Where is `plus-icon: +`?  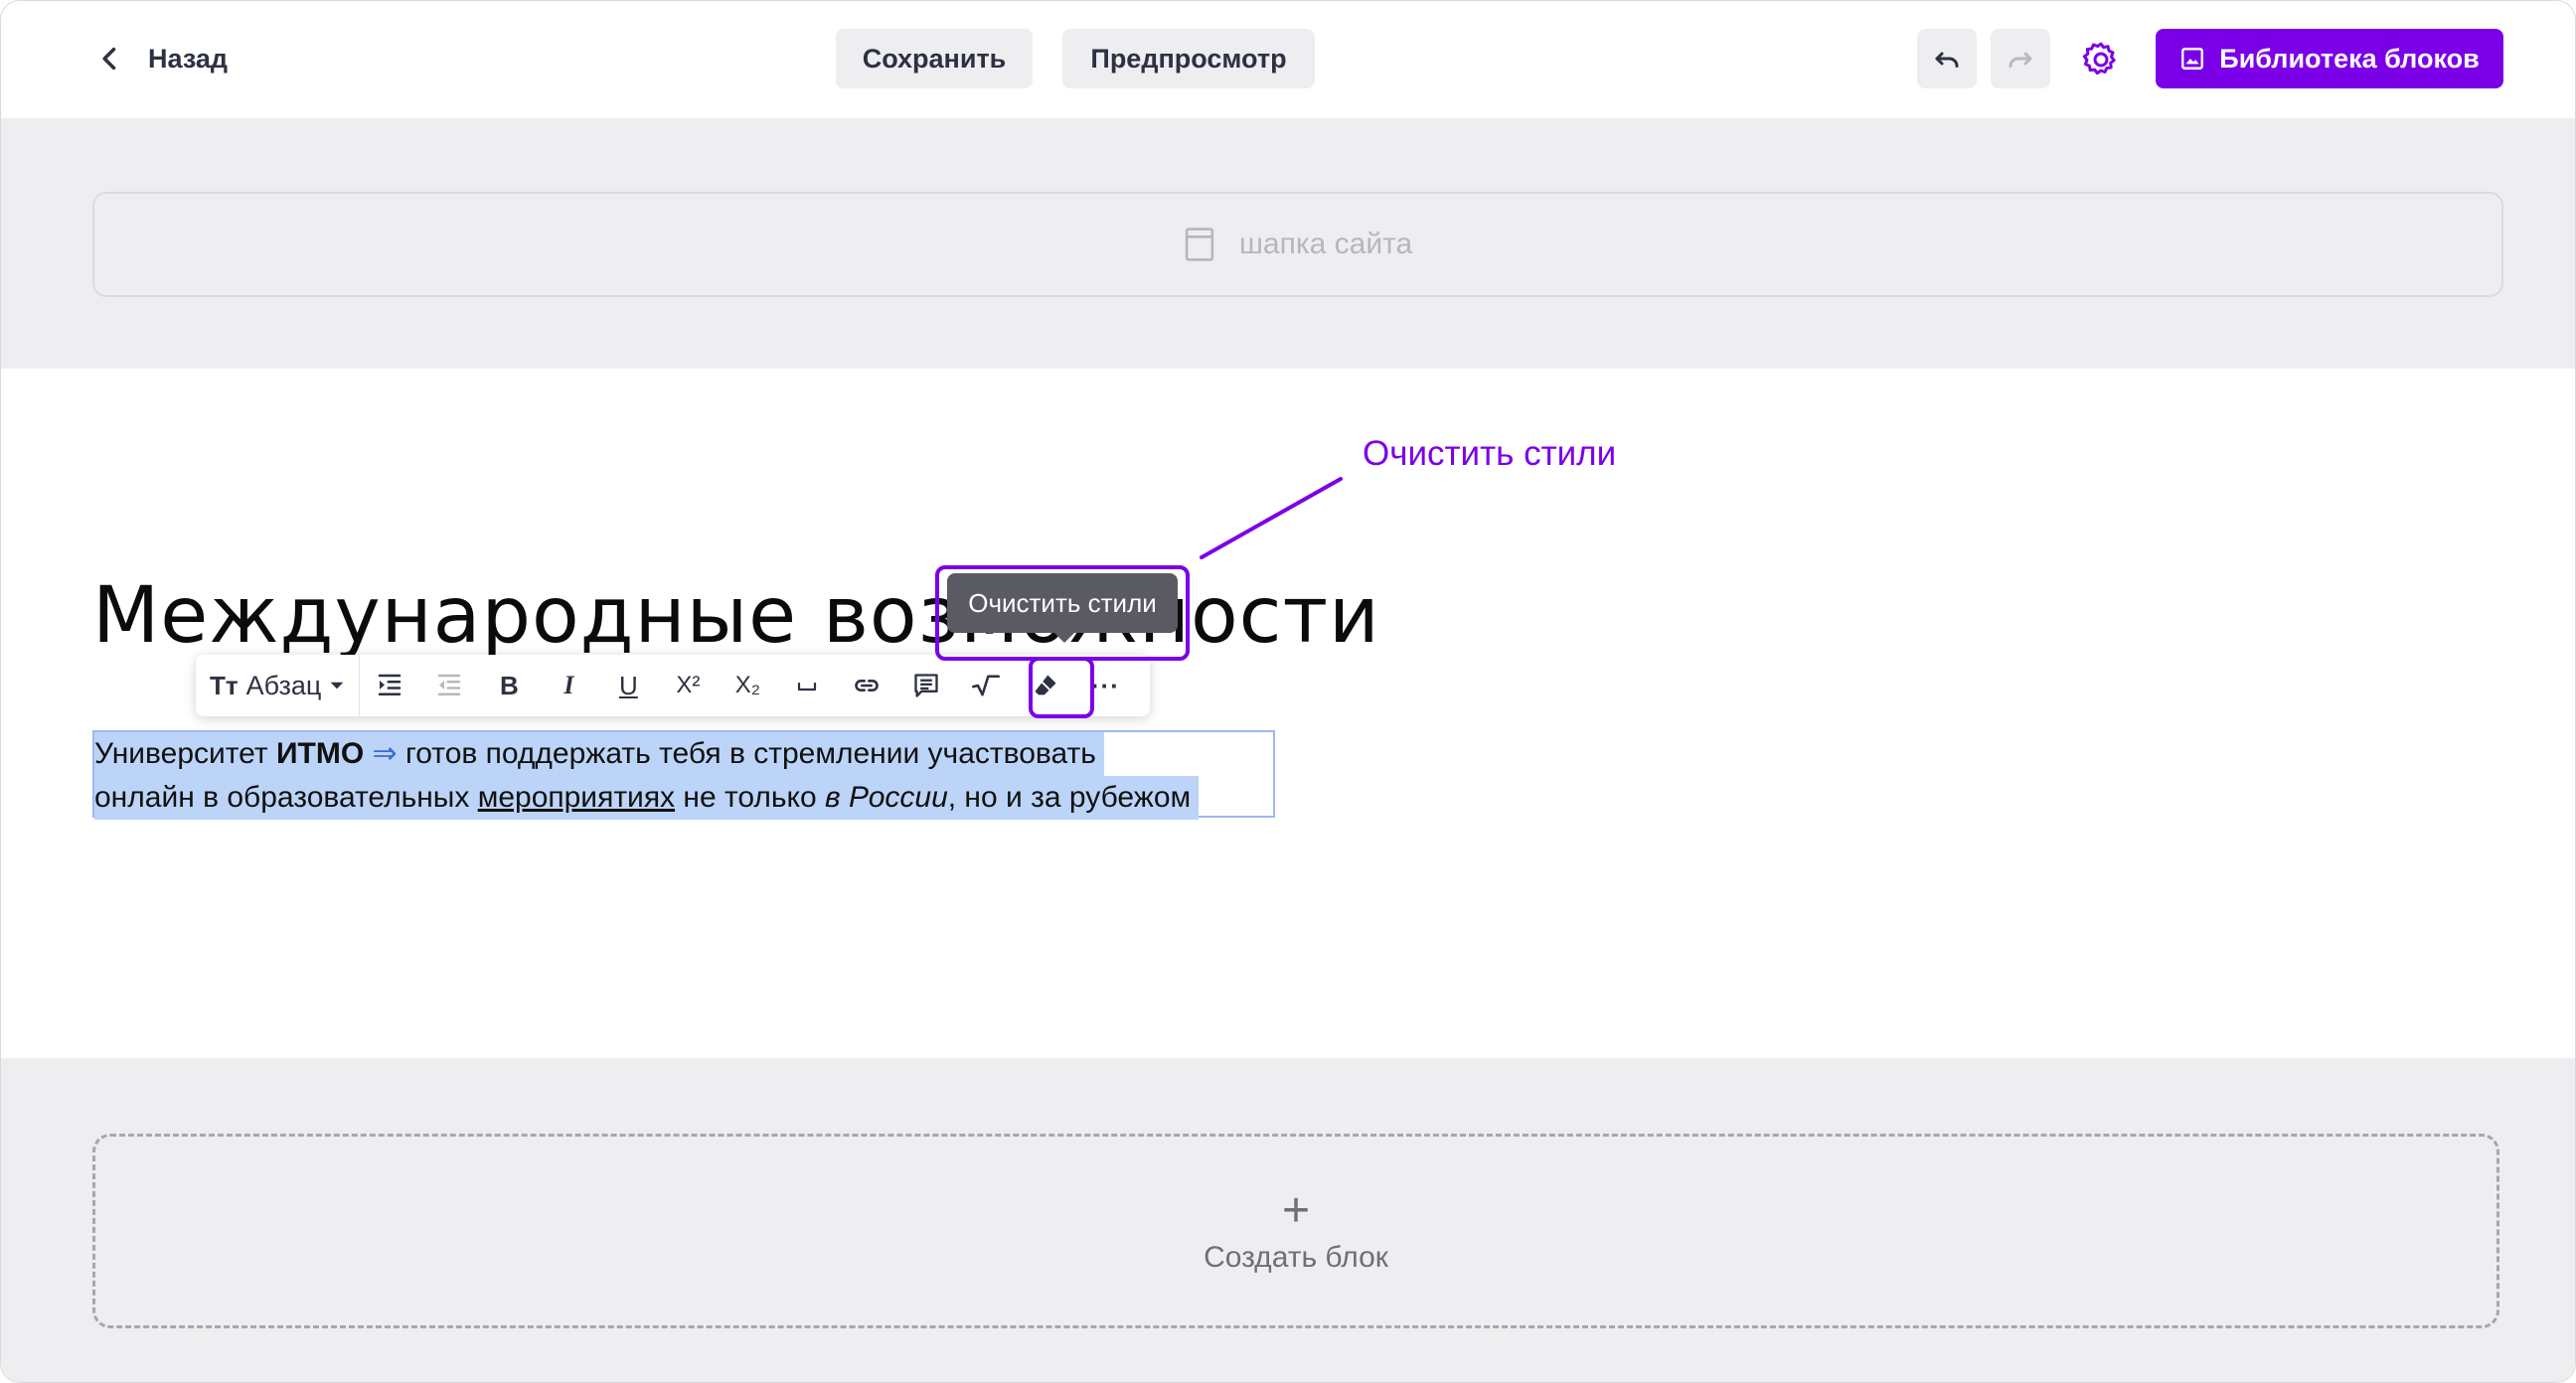 plus-icon: + is located at coordinates (1296, 1211).